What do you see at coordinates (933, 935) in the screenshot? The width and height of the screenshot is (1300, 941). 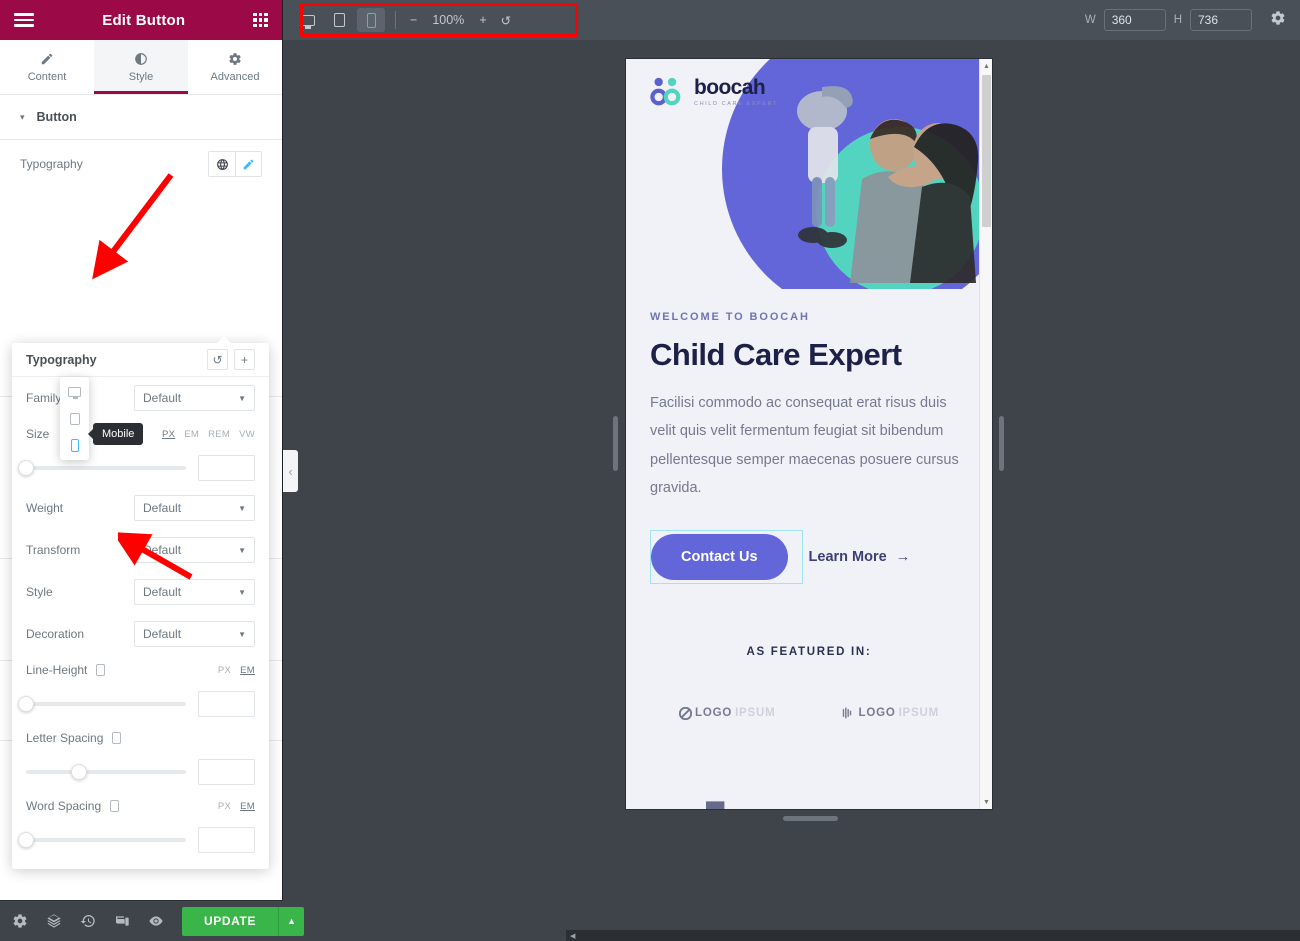 I see `canvas-bottom-scrollbar: ◀` at bounding box center [933, 935].